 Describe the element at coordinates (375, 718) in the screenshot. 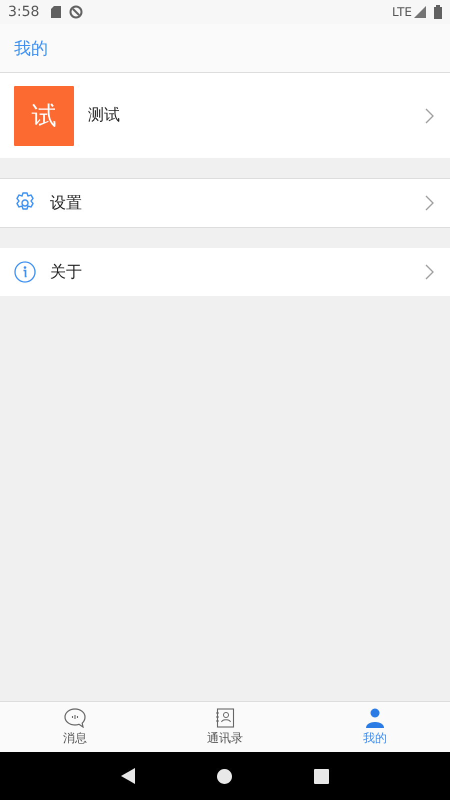

I see `person-icon` at that location.